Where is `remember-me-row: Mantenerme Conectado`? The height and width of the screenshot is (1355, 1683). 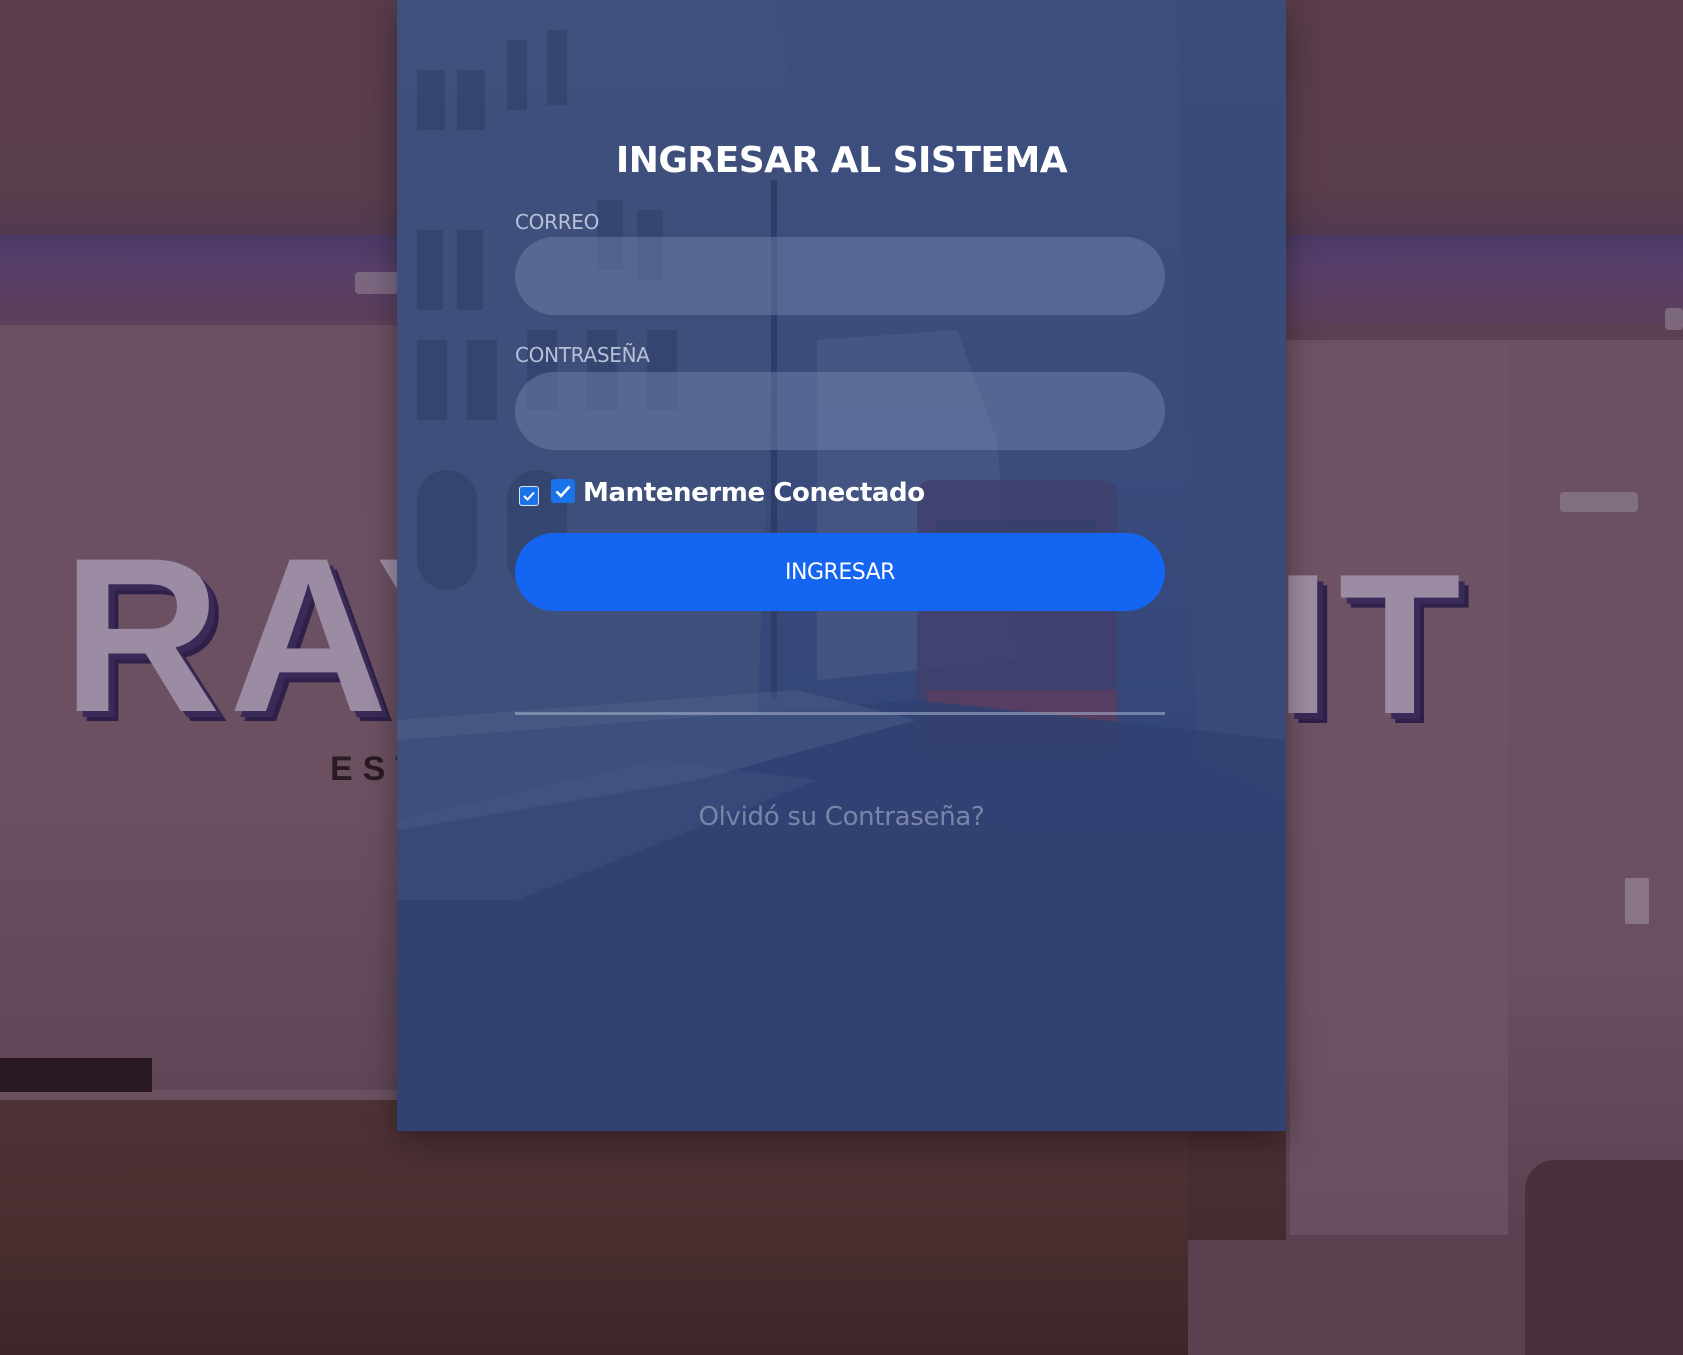
remember-me-row: Mantenerme Conectado is located at coordinates (722, 493).